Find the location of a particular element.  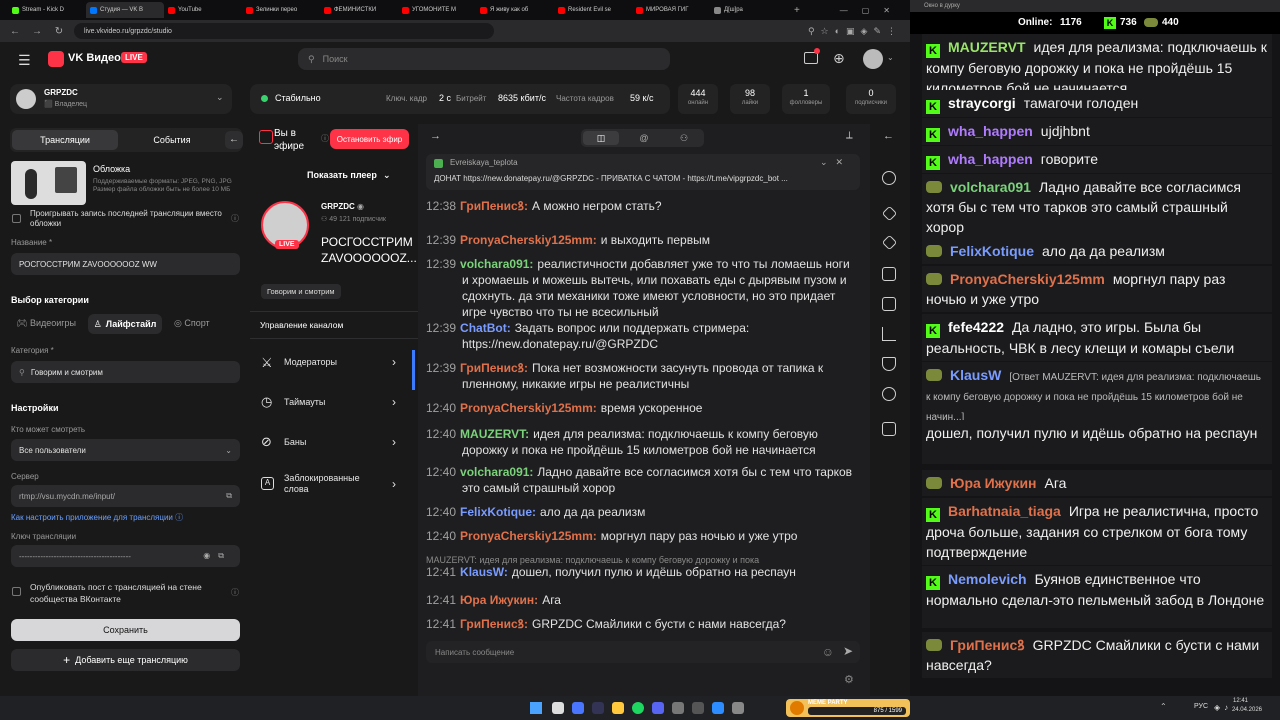

who-can-watch-select: Все пользователи ⌄ is located at coordinates (125, 450).